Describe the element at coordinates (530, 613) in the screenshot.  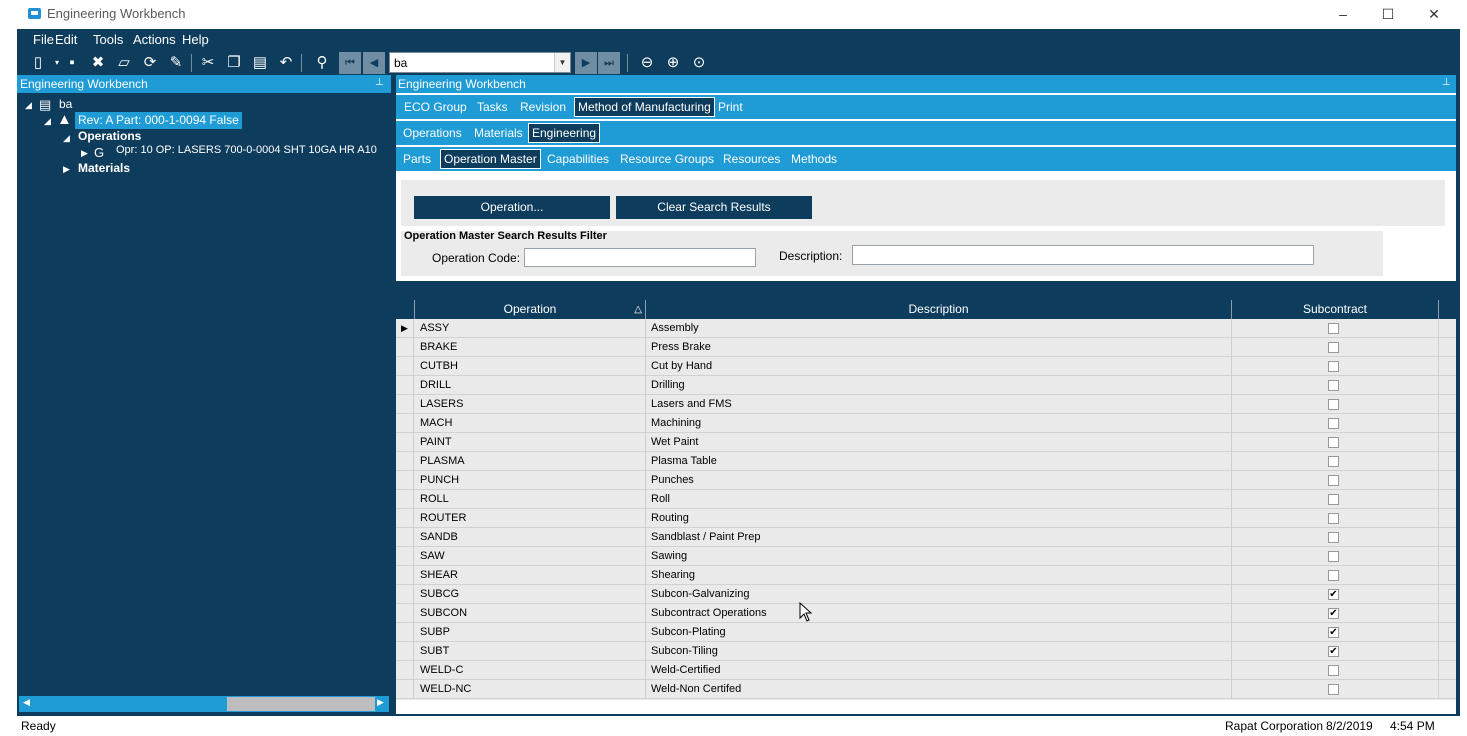
I see `cell-operation: SUBCON` at that location.